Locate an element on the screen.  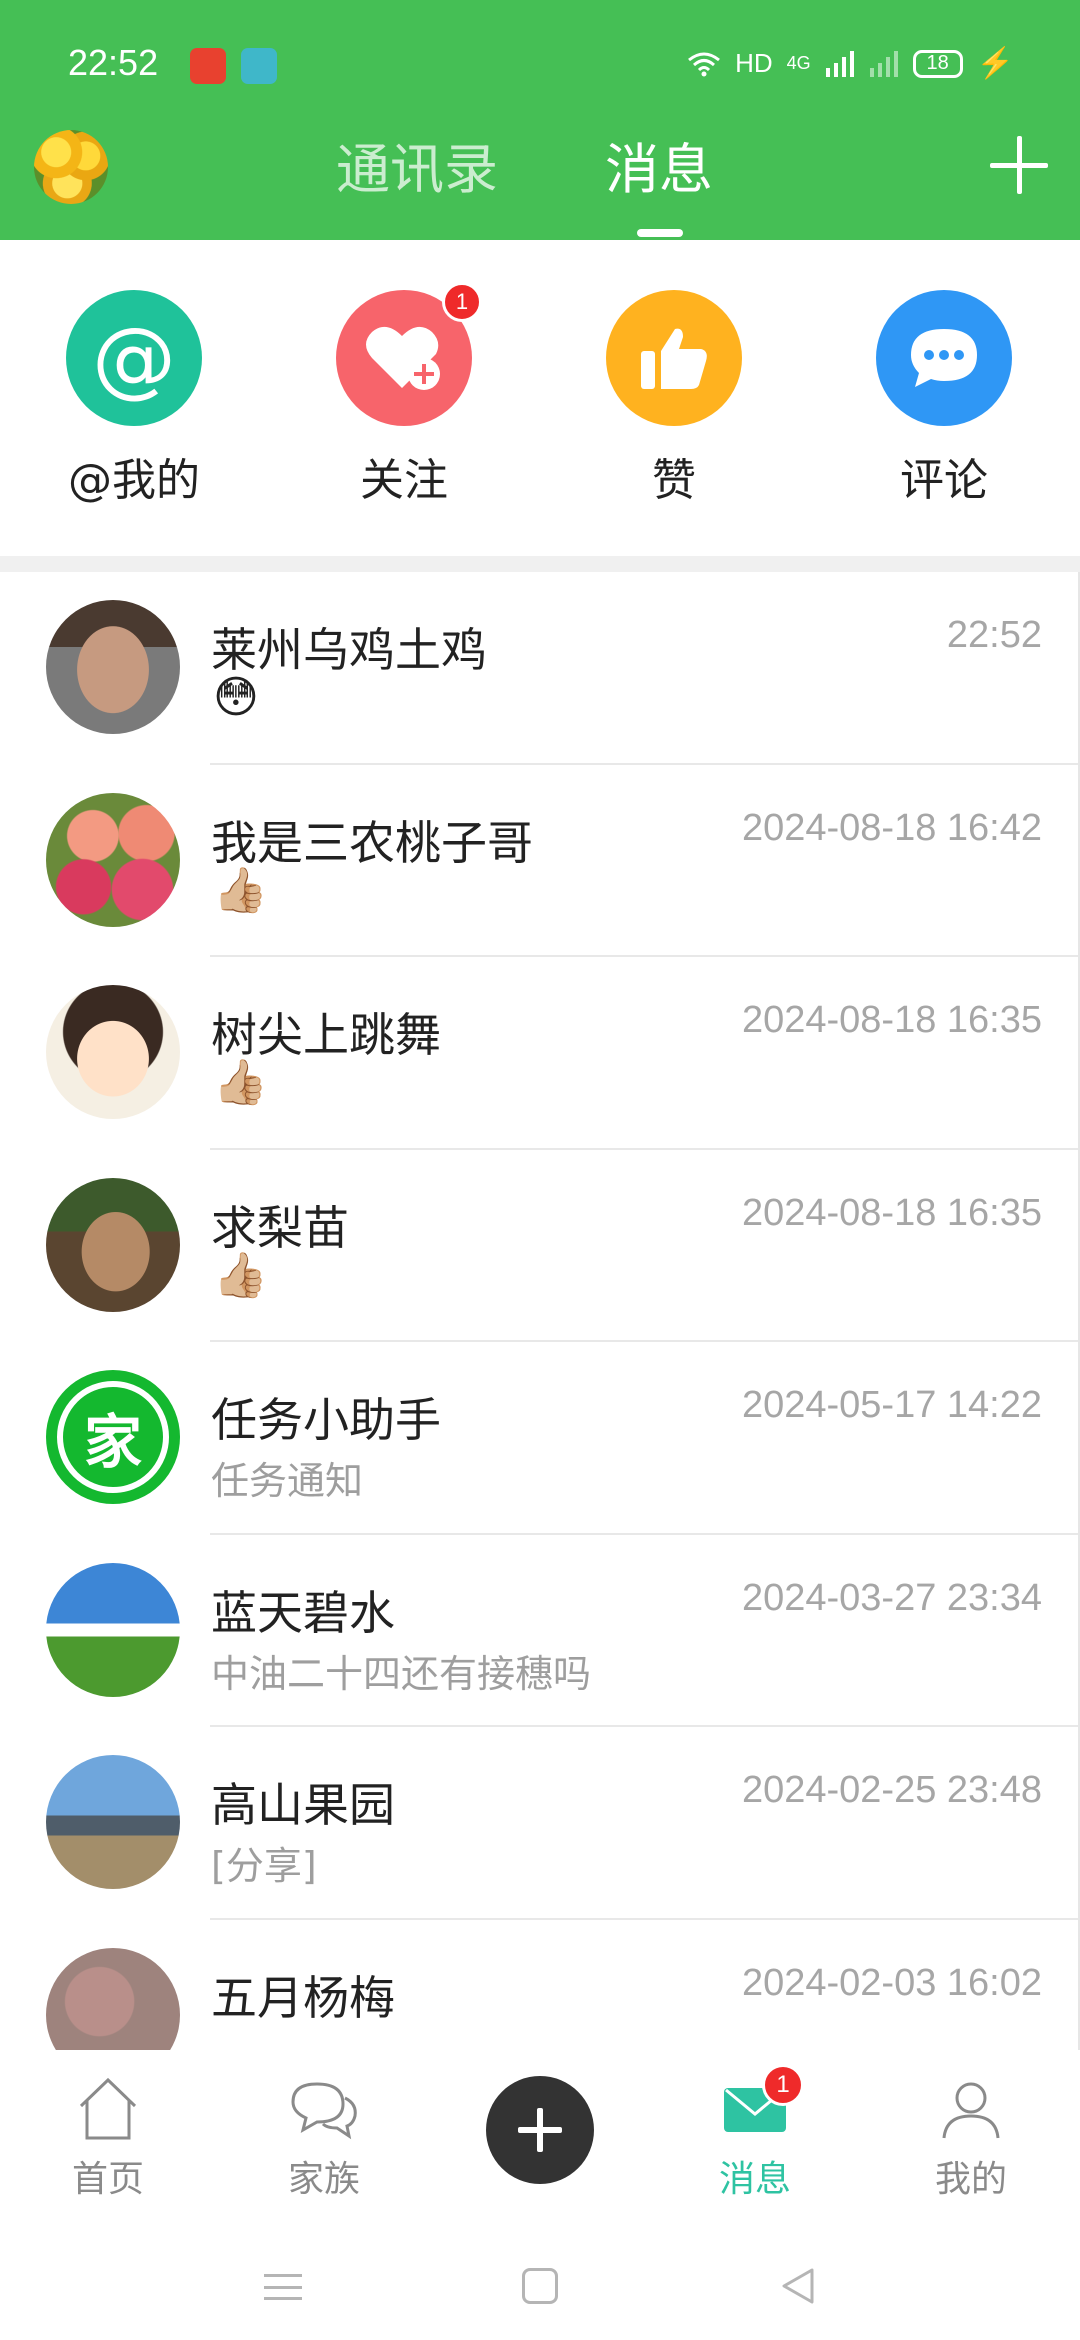
list-item: 求梨苗 2024-08-18 16:35 👍🏼 is located at coordinates (539, 1246).